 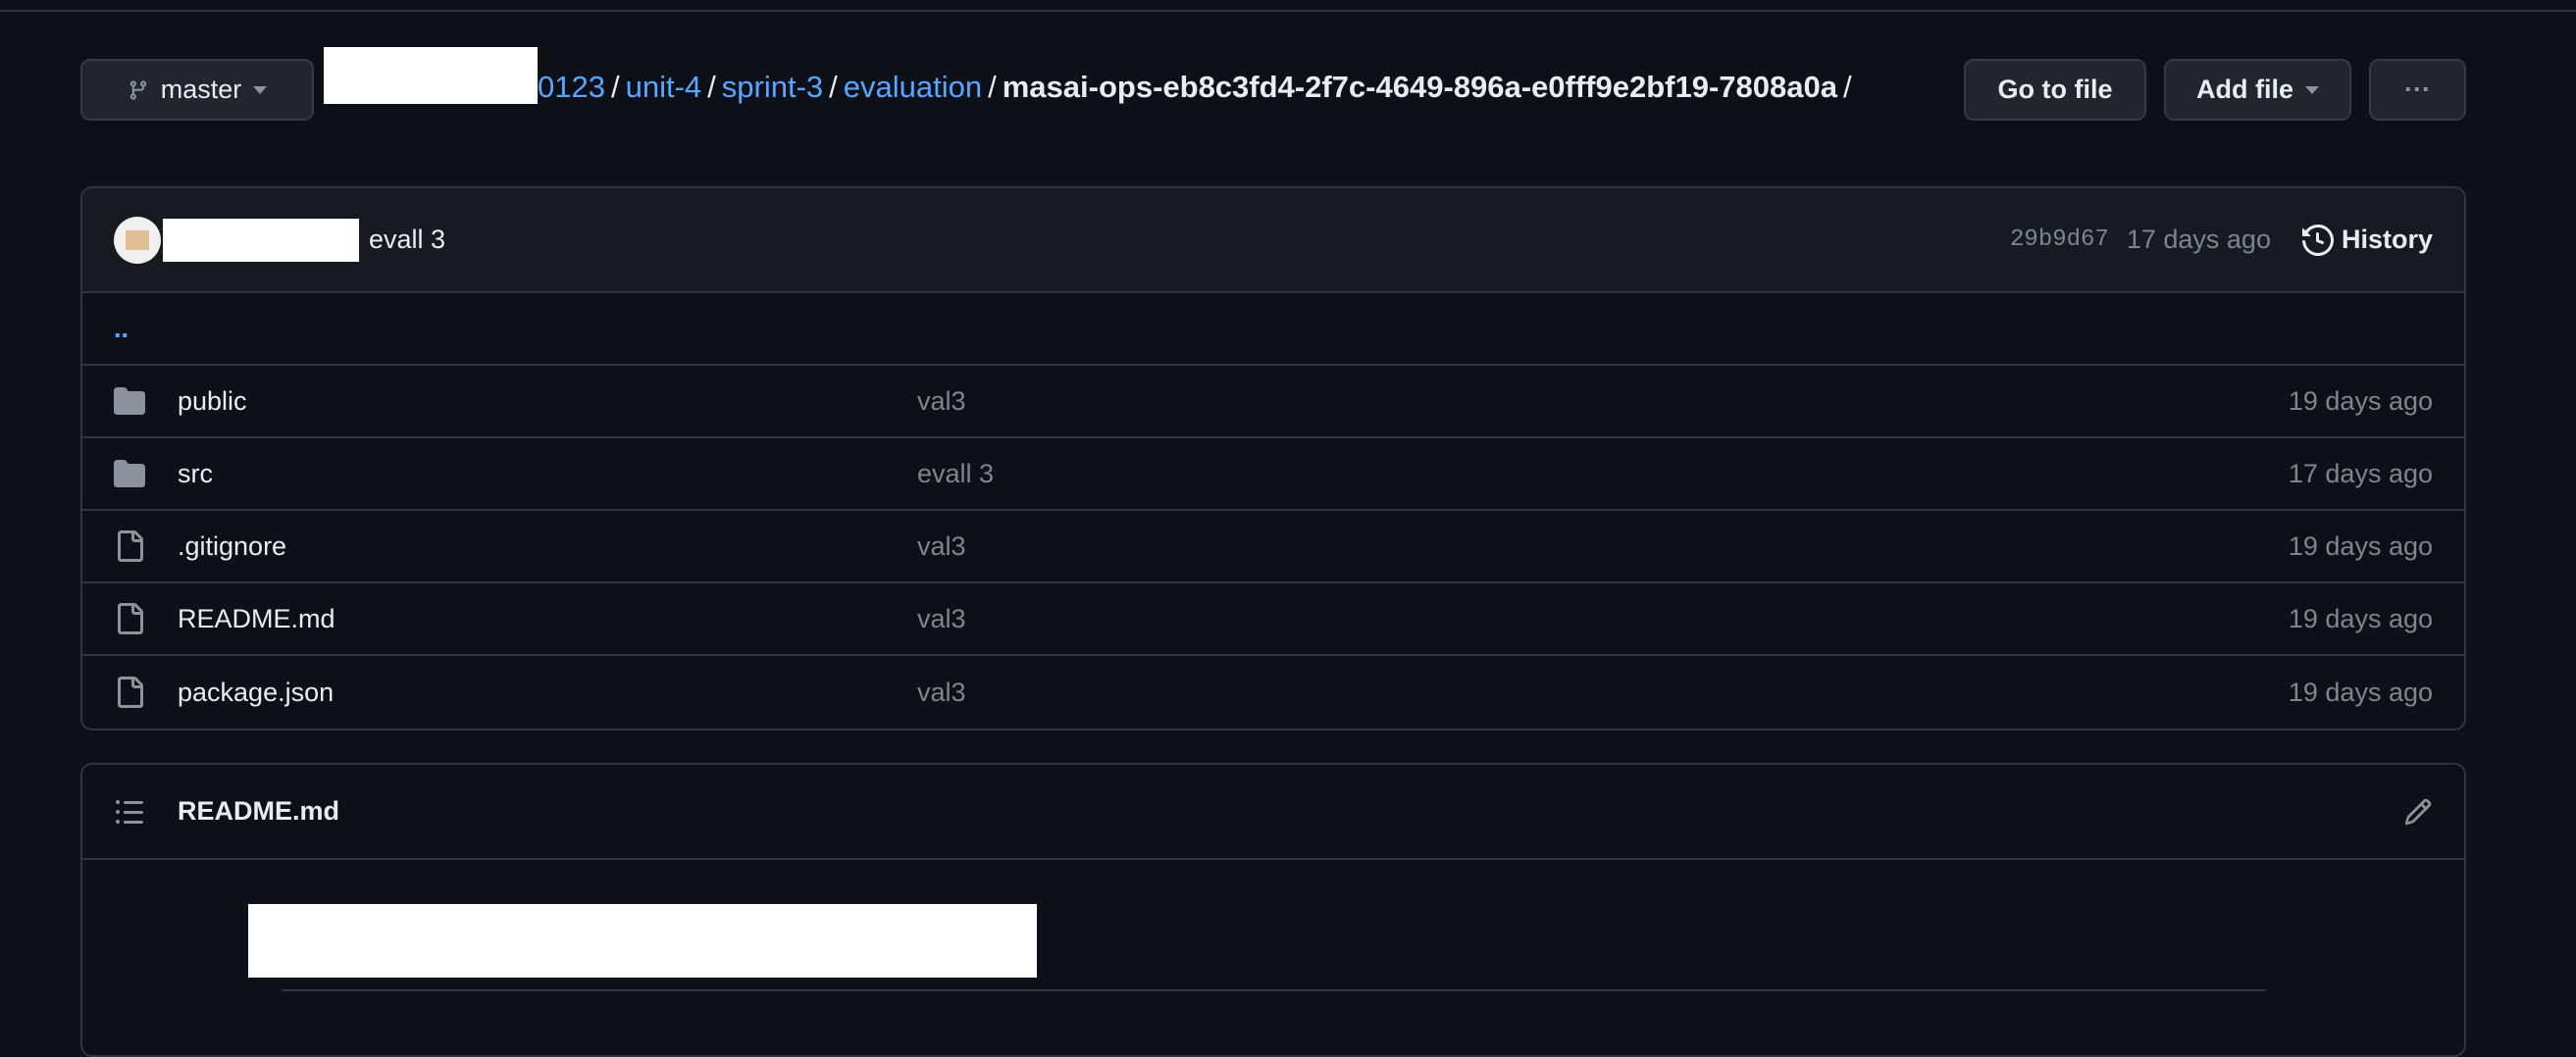 What do you see at coordinates (2198, 240) in the screenshot?
I see `commit-age: 17 days ago` at bounding box center [2198, 240].